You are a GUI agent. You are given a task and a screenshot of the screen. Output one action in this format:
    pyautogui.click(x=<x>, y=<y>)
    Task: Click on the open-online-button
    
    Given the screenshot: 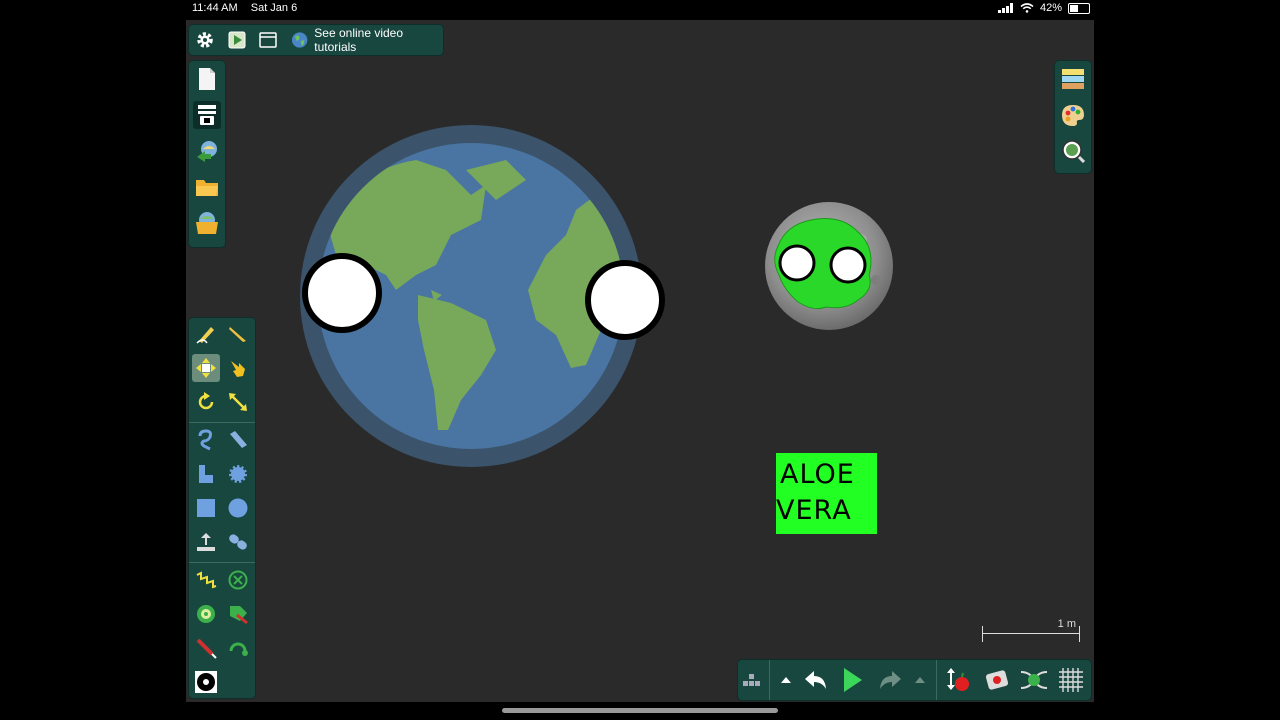 What is the action you would take?
    pyautogui.click(x=207, y=151)
    